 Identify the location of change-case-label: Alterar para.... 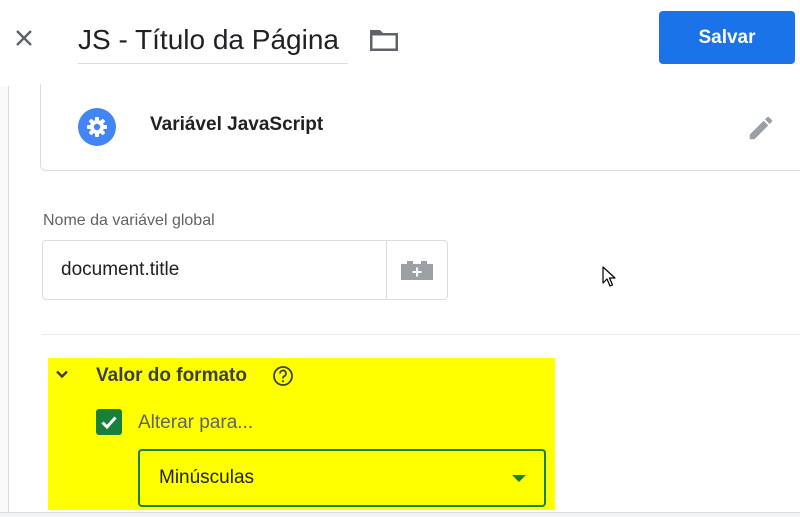
(196, 422).